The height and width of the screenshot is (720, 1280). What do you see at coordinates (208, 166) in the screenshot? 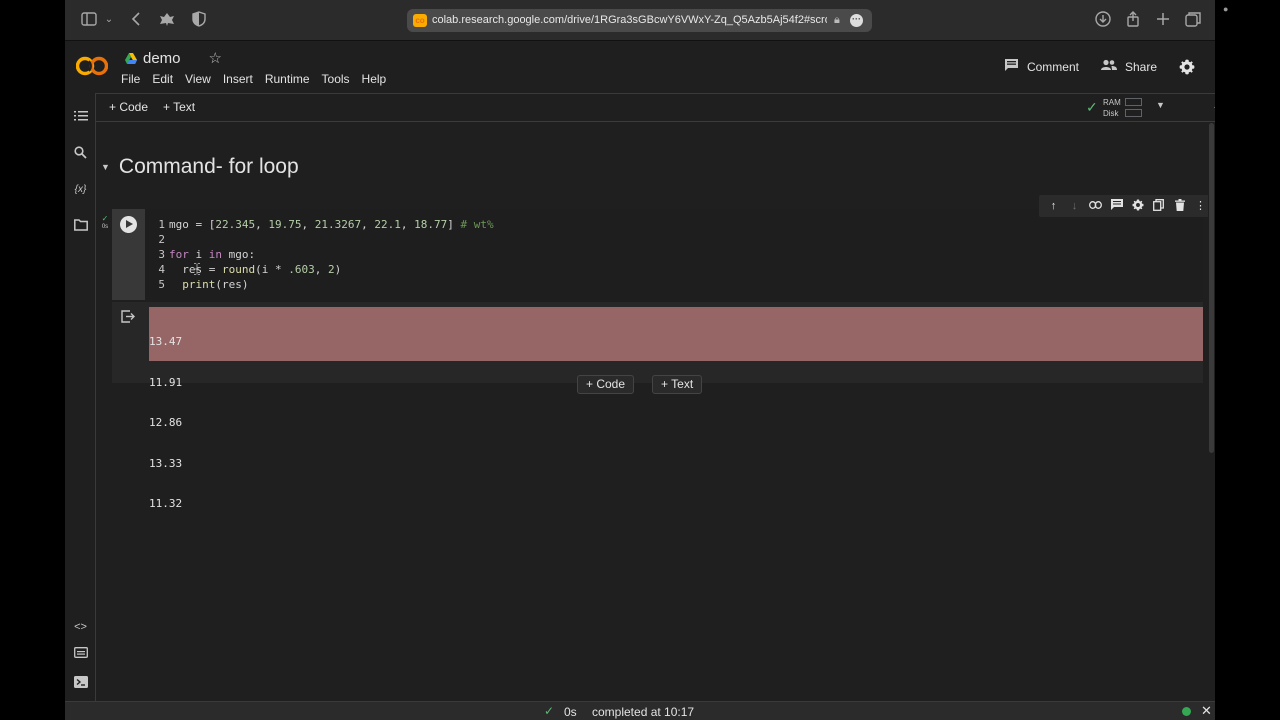
I see `section-title: Command- for loop` at bounding box center [208, 166].